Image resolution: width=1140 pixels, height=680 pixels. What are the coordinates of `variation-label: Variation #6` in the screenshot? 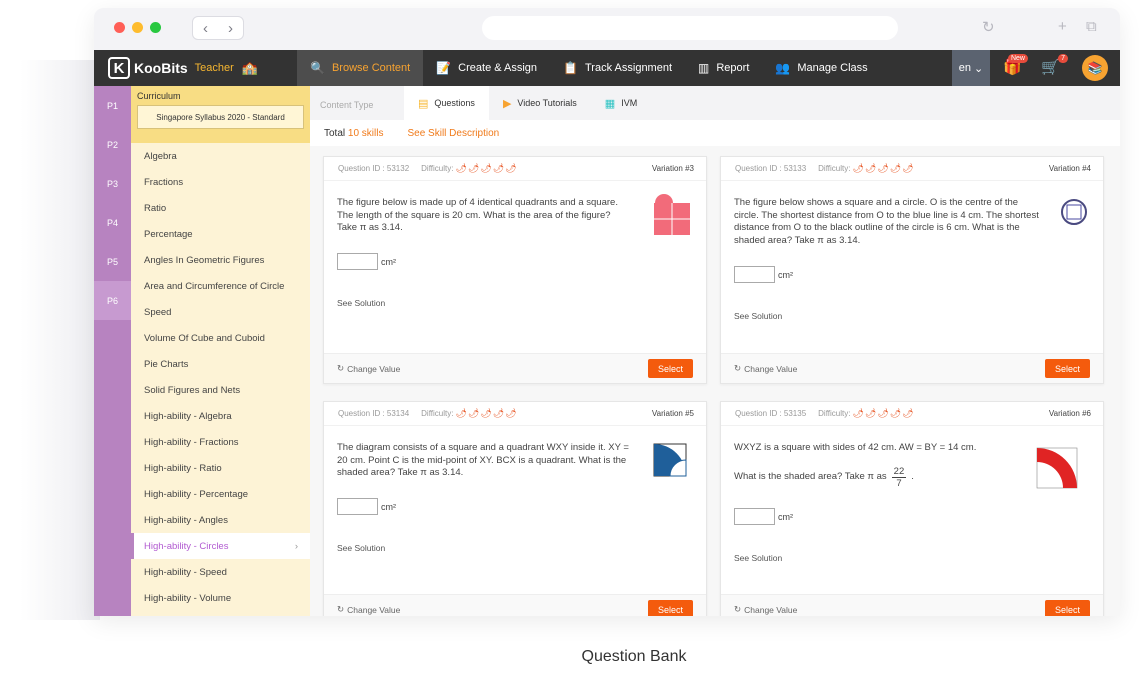 It's located at (1069, 413).